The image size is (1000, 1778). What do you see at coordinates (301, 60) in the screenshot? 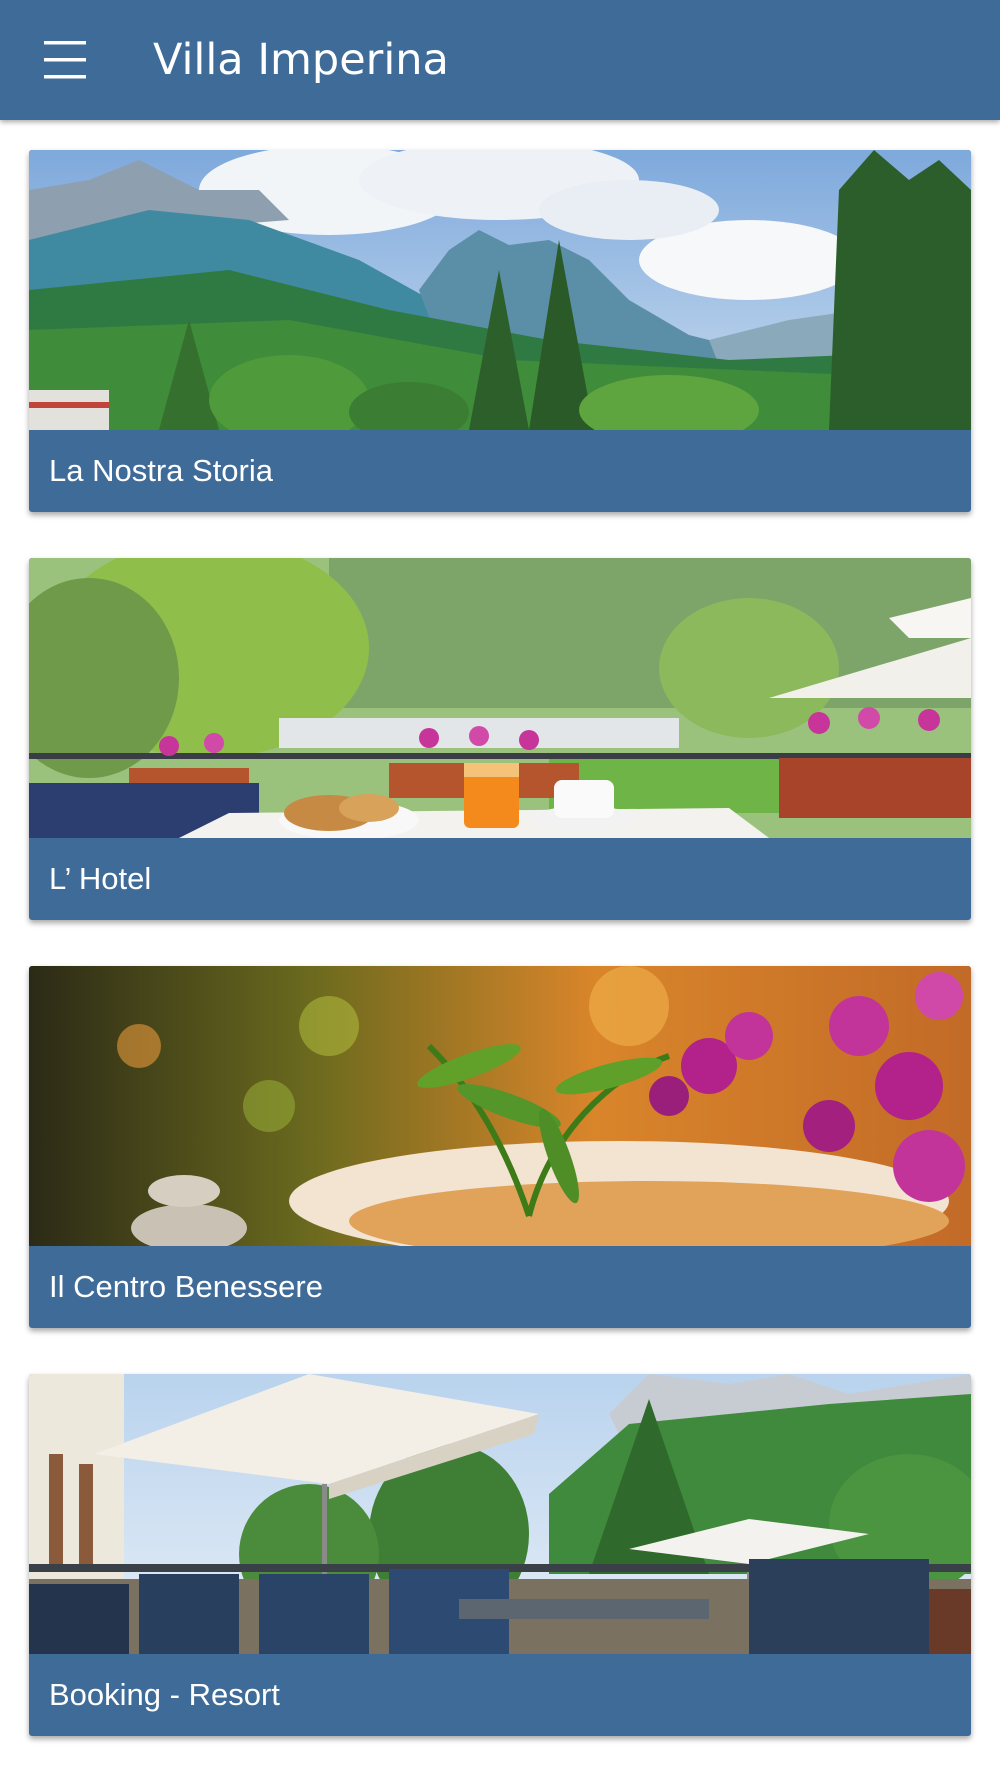
I see `app-title: Villa Imperina` at bounding box center [301, 60].